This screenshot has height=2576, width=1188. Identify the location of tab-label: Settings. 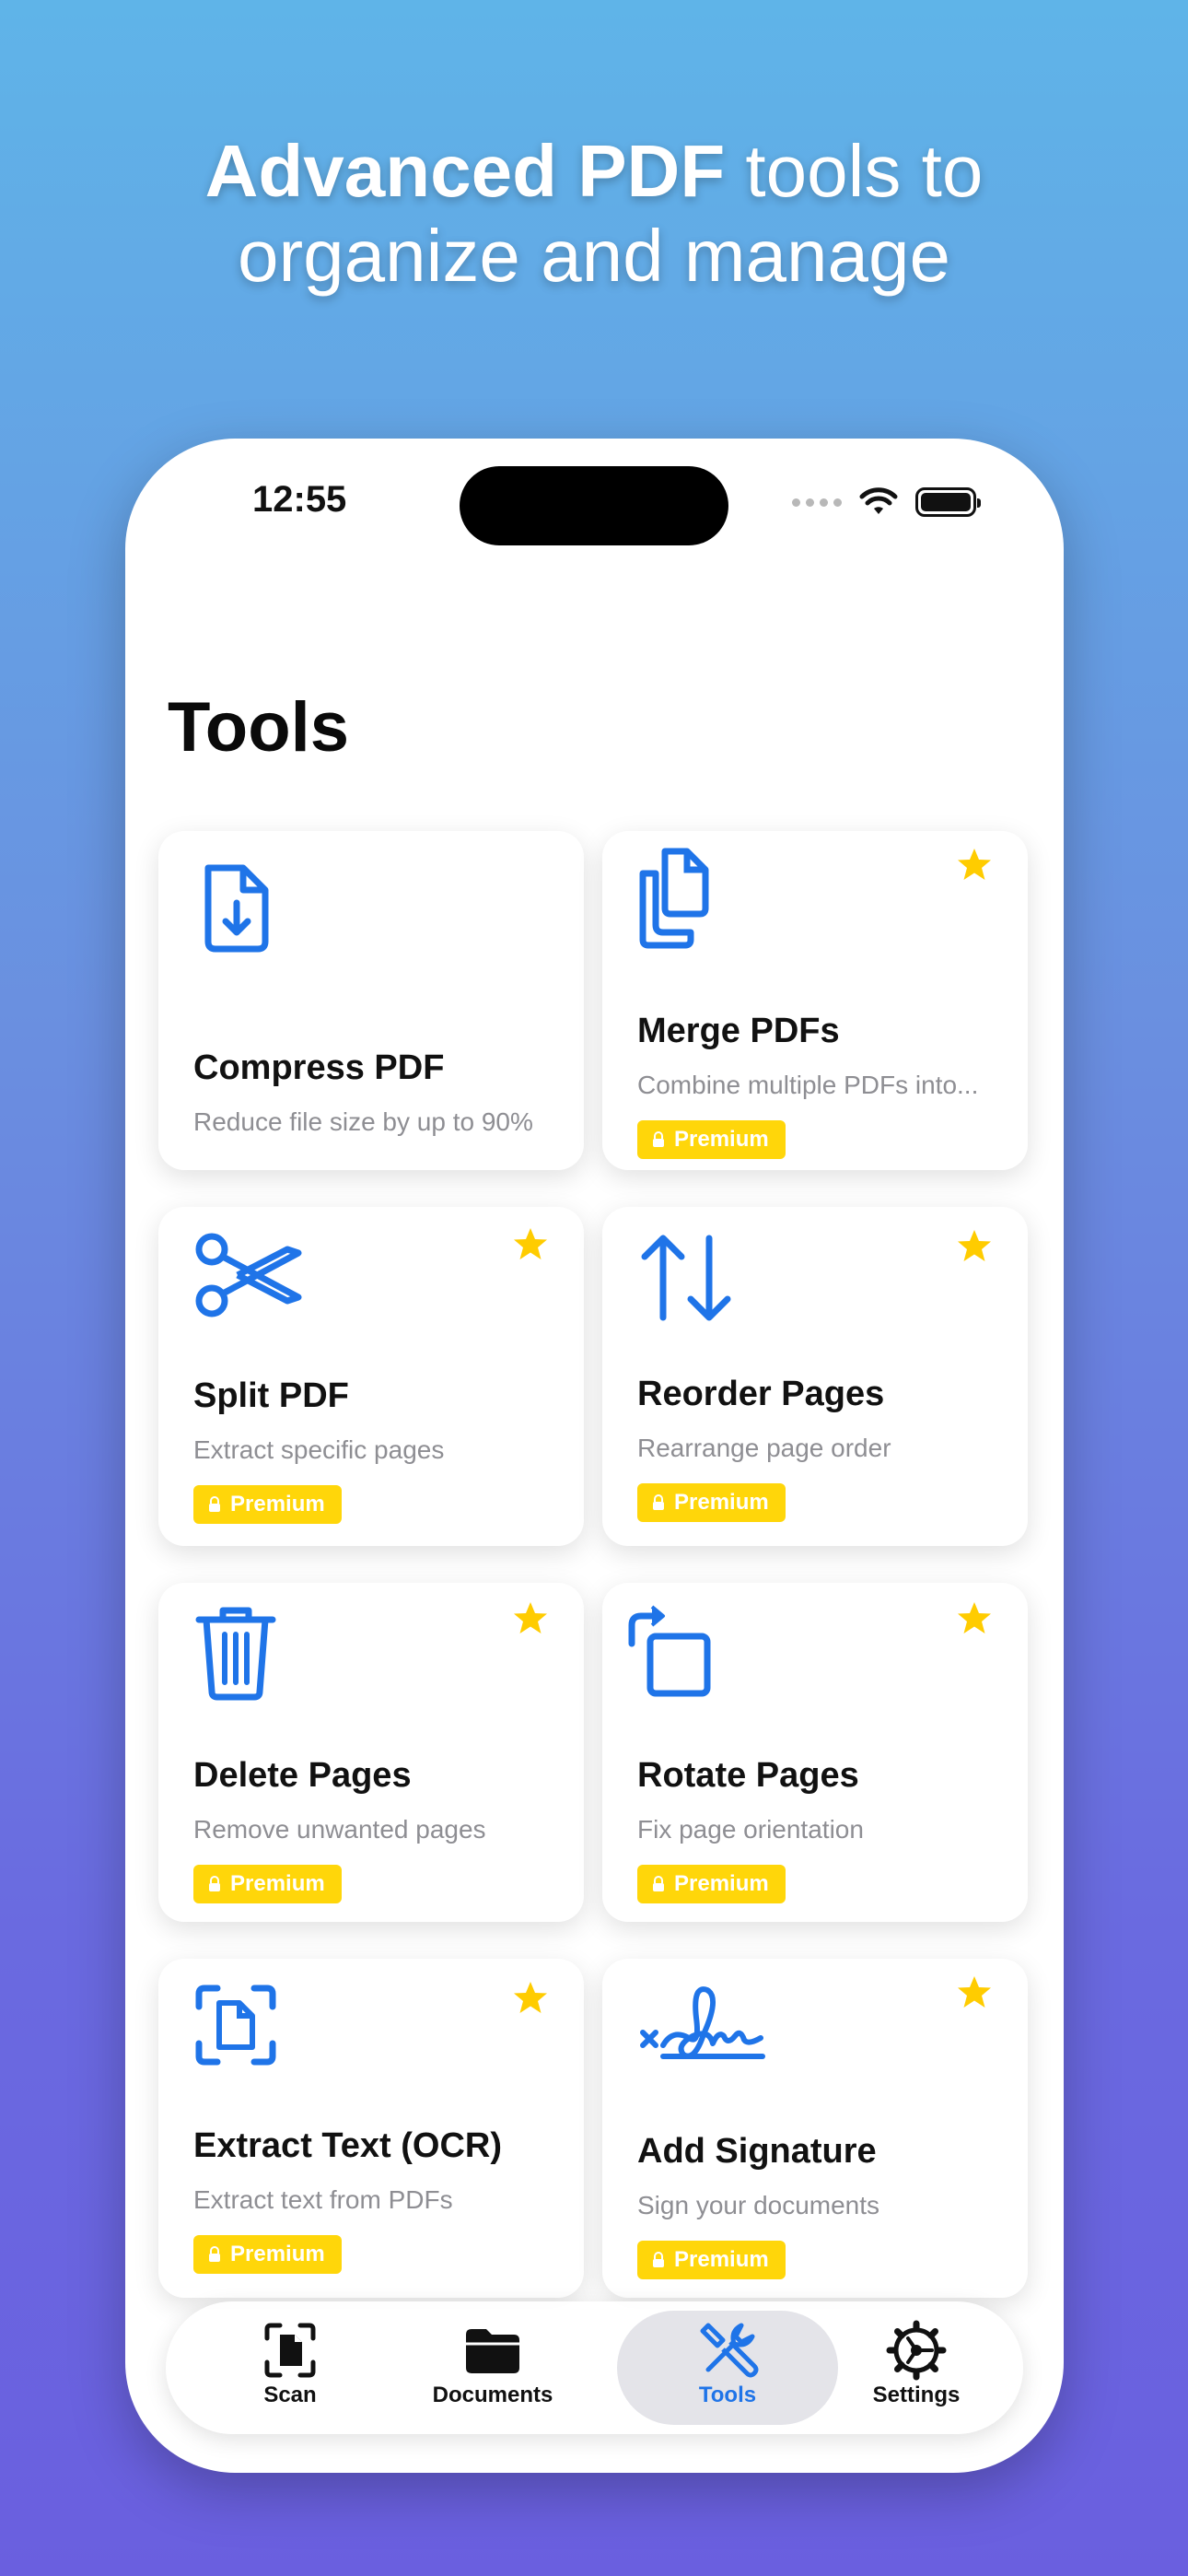
(916, 2395).